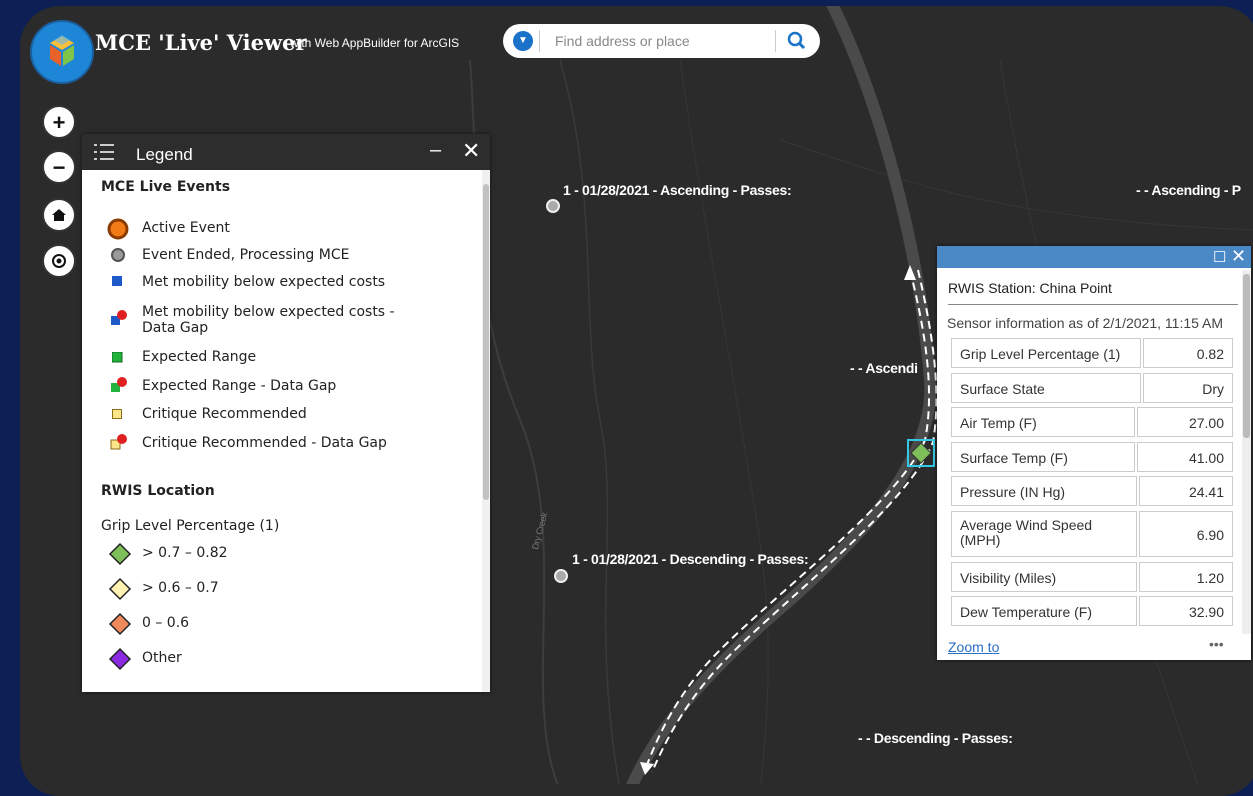 This screenshot has width=1253, height=796. Describe the element at coordinates (286, 152) in the screenshot. I see `legend-header: Legend – ✕` at that location.